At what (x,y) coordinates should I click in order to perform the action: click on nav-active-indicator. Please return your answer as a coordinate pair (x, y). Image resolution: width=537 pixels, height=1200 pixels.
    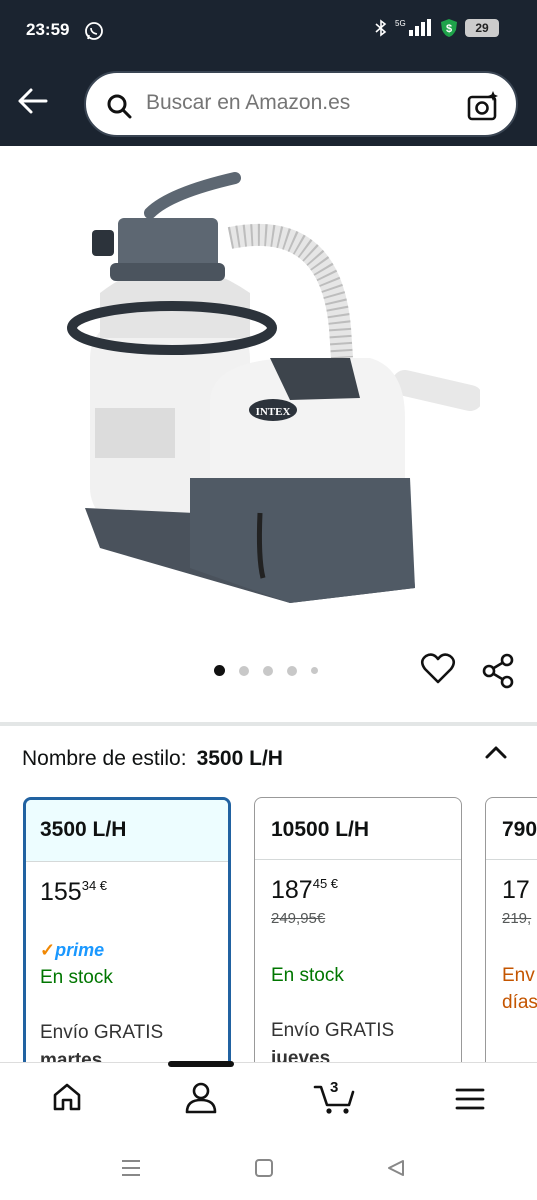
    Looking at the image, I should click on (201, 1064).